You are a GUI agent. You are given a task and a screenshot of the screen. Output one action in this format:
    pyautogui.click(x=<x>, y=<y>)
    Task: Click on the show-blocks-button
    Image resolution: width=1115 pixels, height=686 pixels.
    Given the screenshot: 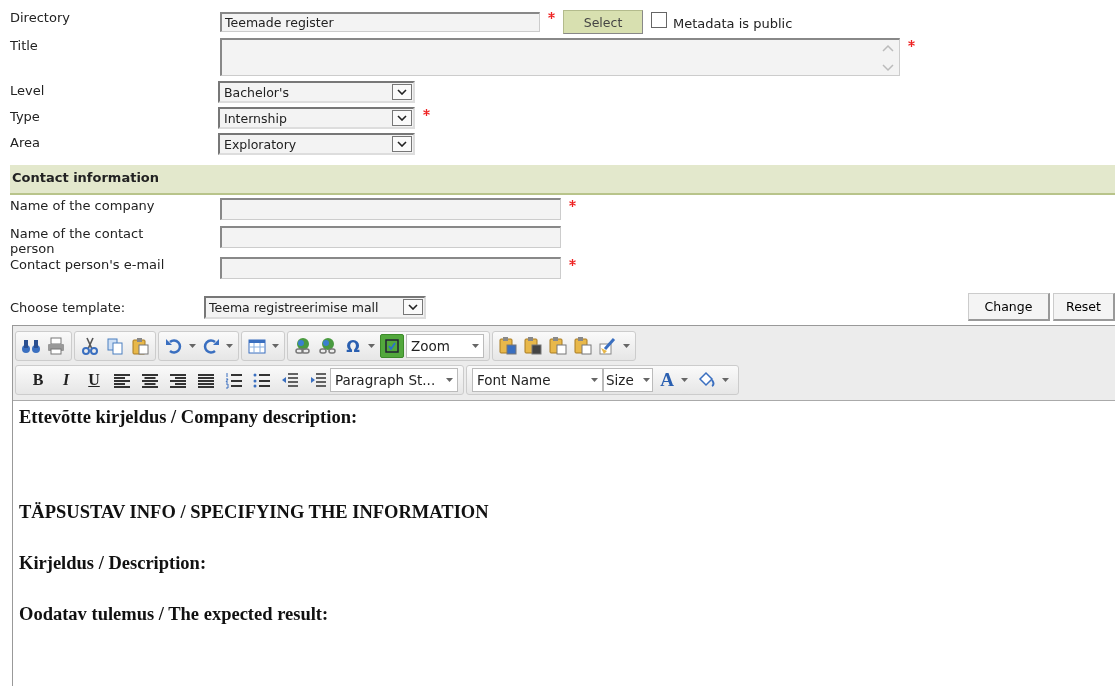 What is the action you would take?
    pyautogui.click(x=392, y=346)
    